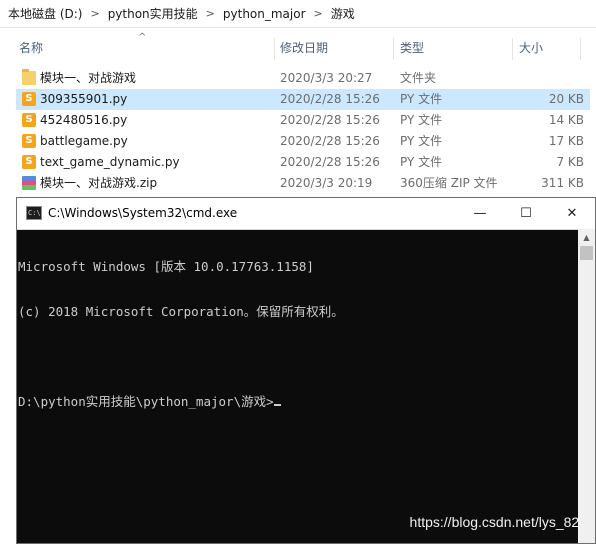  Describe the element at coordinates (153, 13) in the screenshot. I see `breadcrumb-item-python-skills: python实用技能` at that location.